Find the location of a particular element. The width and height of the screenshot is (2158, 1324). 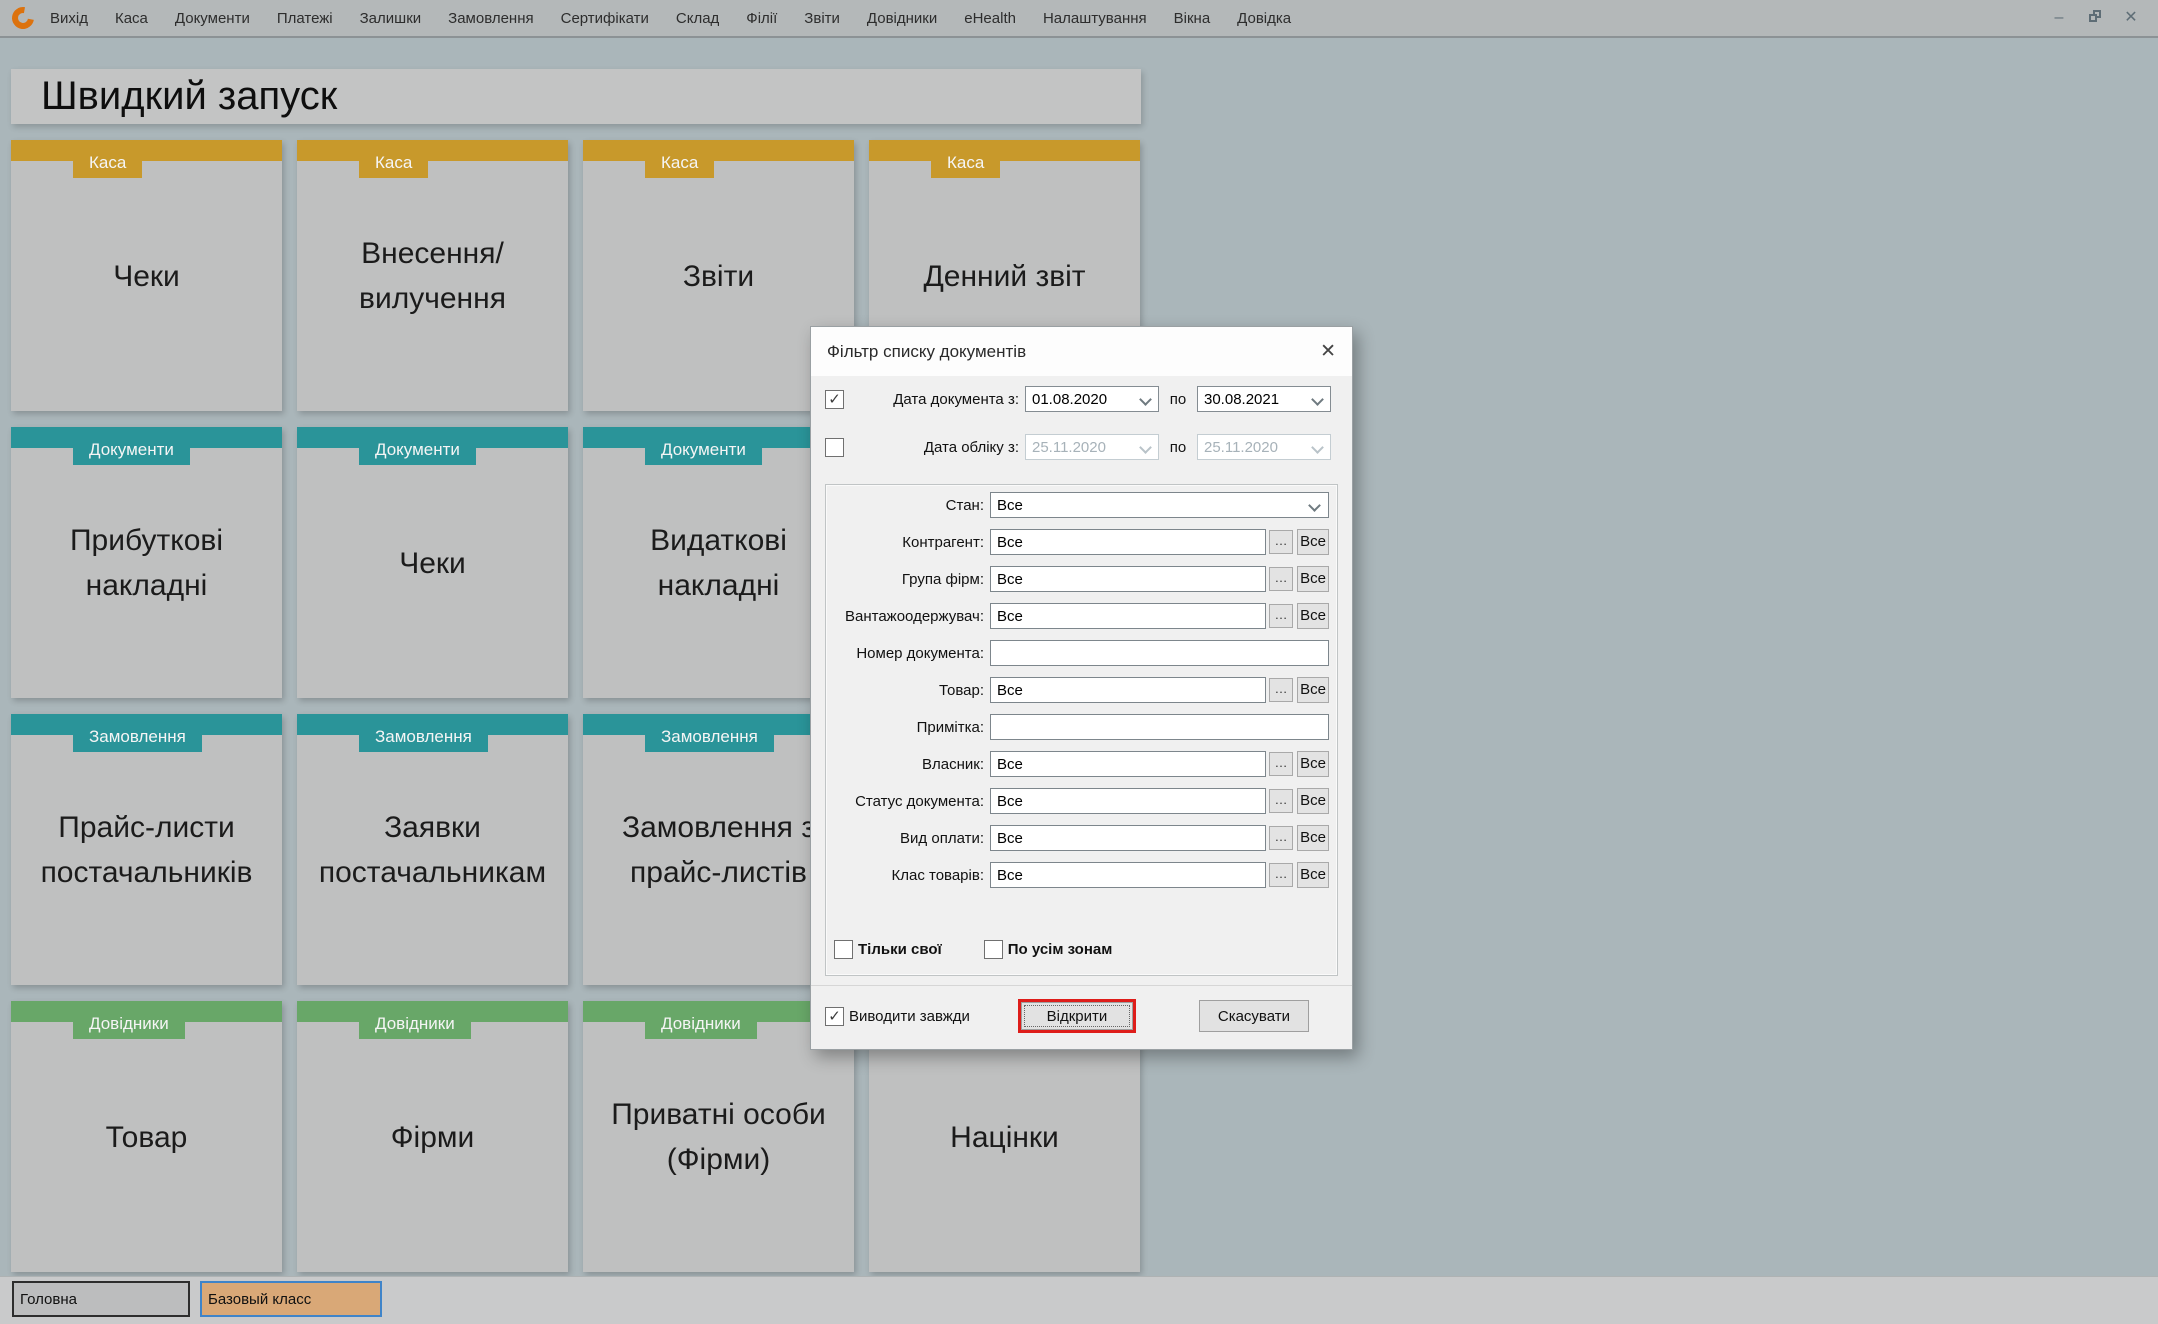

date-document-checkbox: ✓ is located at coordinates (834, 399).